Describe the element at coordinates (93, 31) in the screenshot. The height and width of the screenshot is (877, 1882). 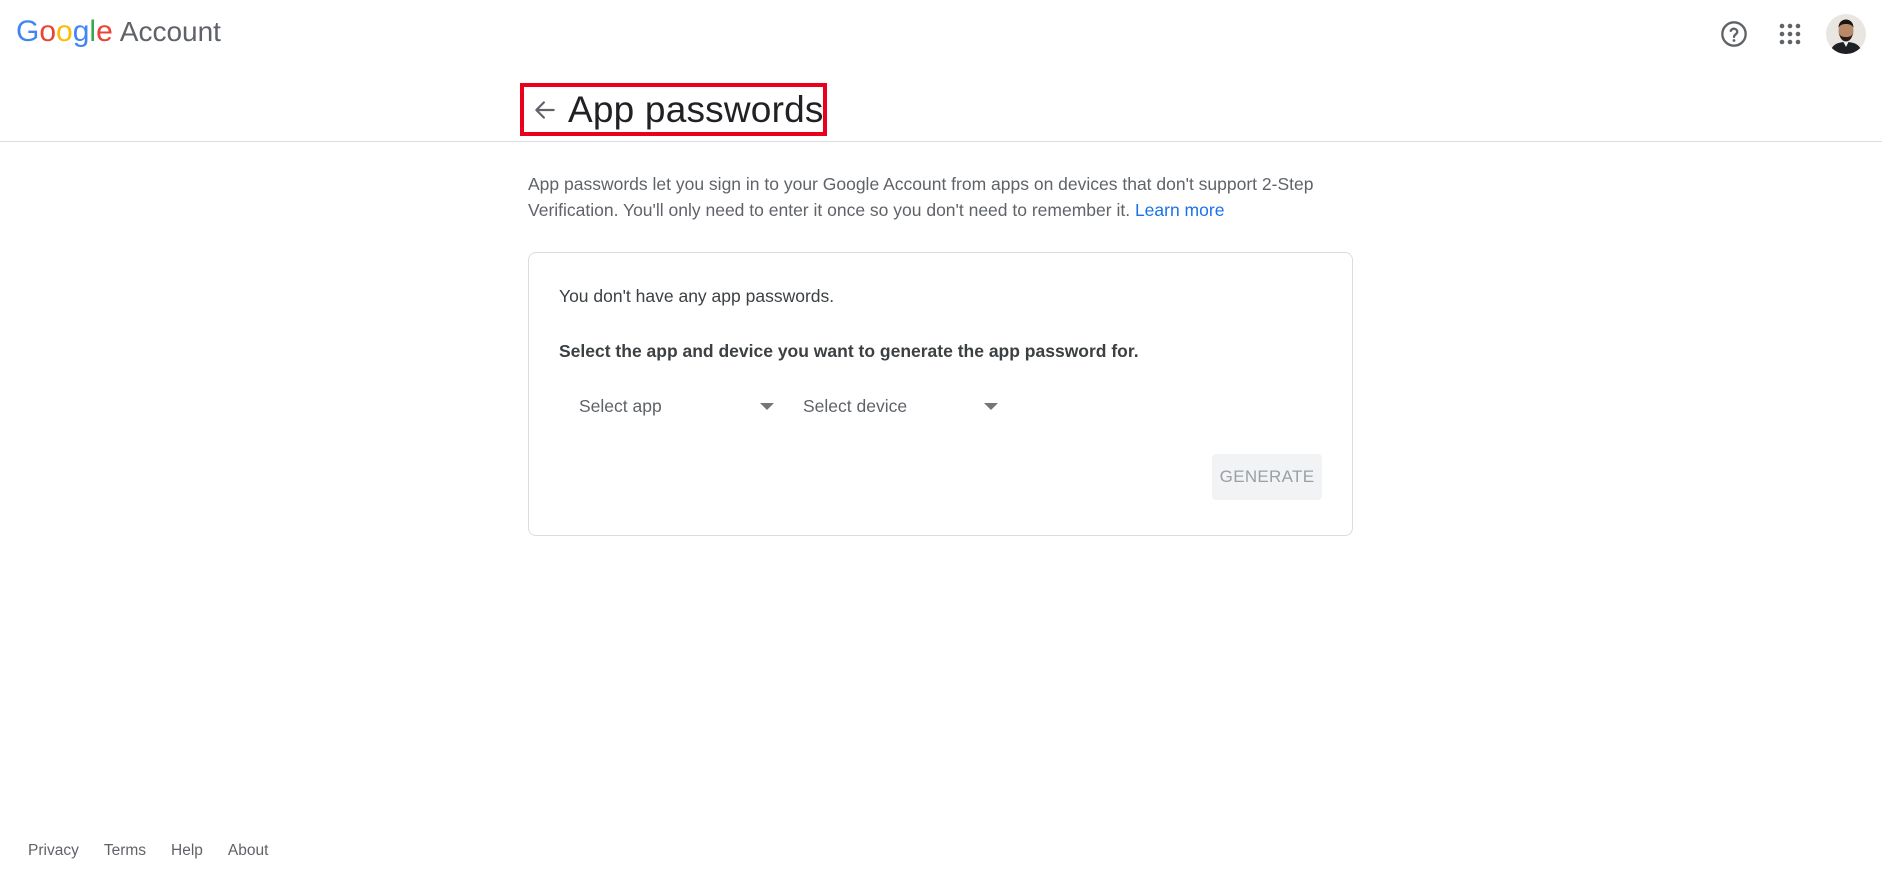
I see `logo-letter: l` at that location.